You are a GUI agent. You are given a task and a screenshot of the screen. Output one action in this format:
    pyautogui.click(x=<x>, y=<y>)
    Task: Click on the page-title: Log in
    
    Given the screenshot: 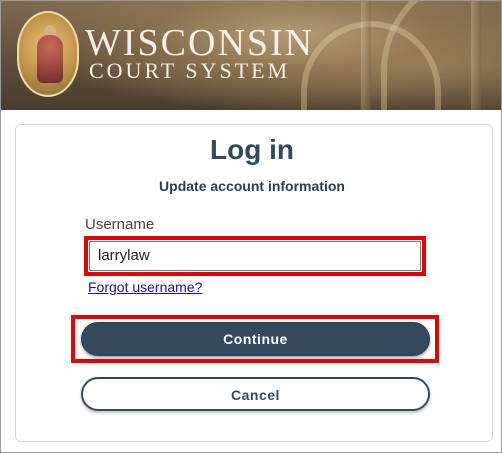 What is the action you would take?
    pyautogui.click(x=252, y=149)
    